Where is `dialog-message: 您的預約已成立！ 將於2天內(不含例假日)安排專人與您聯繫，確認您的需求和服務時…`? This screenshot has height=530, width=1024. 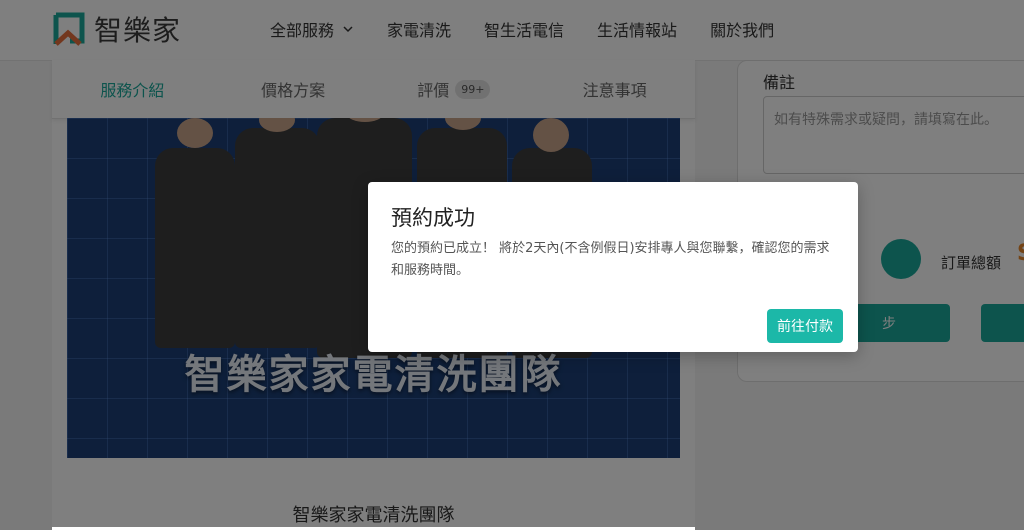 dialog-message: 您的預約已成立！ 將於2天內(不含例假日)安排專人與您聯繫，確認您的需求和服務時… is located at coordinates (610, 259).